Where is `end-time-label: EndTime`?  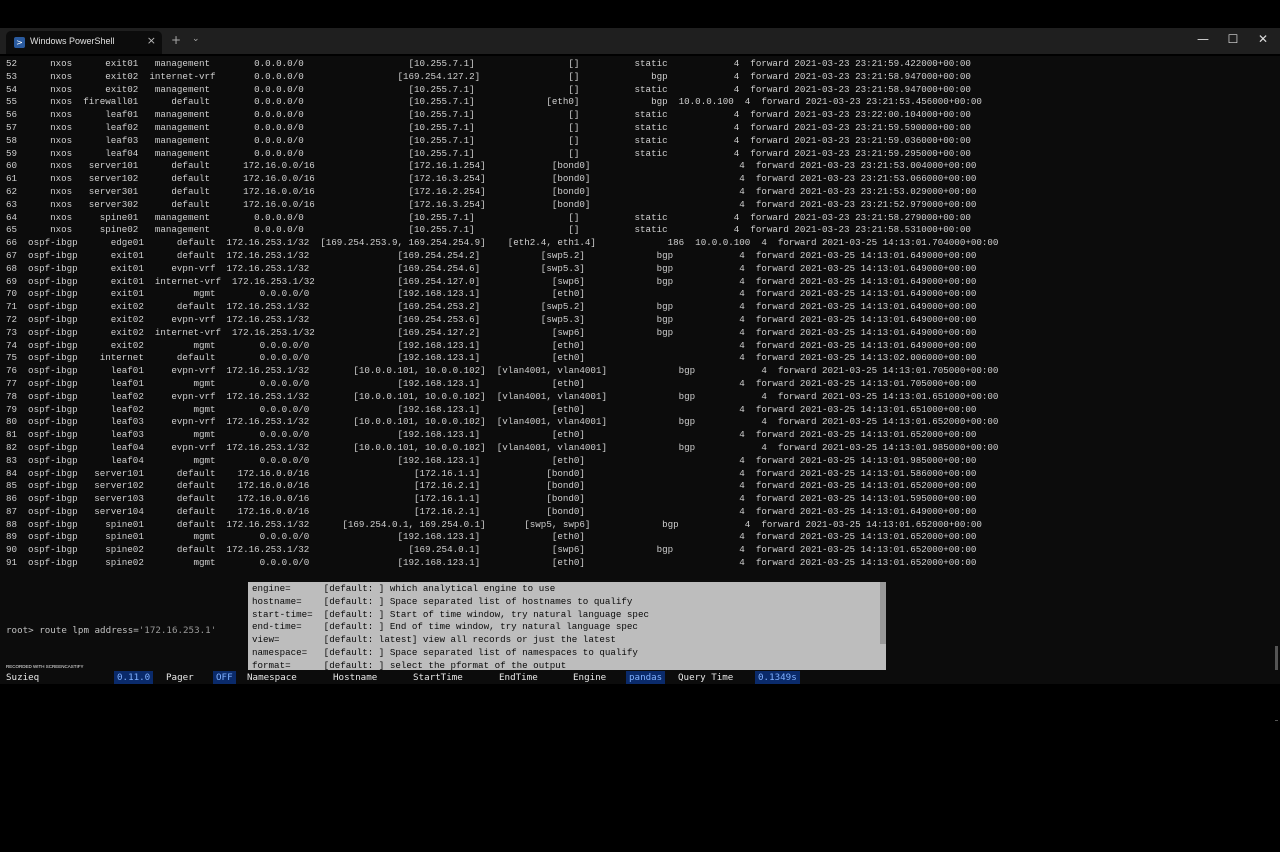
end-time-label: EndTime is located at coordinates (518, 677).